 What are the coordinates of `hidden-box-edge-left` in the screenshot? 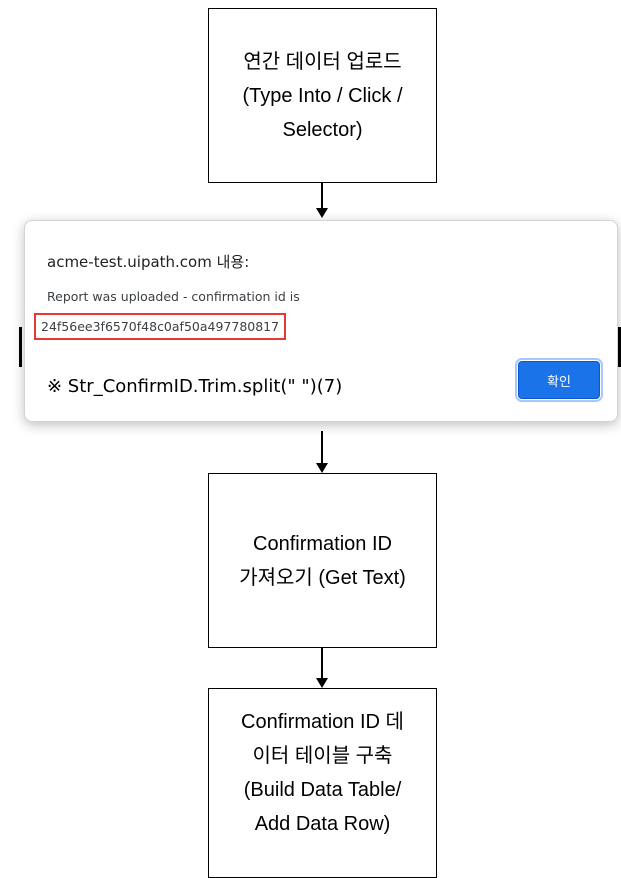 It's located at (20, 347).